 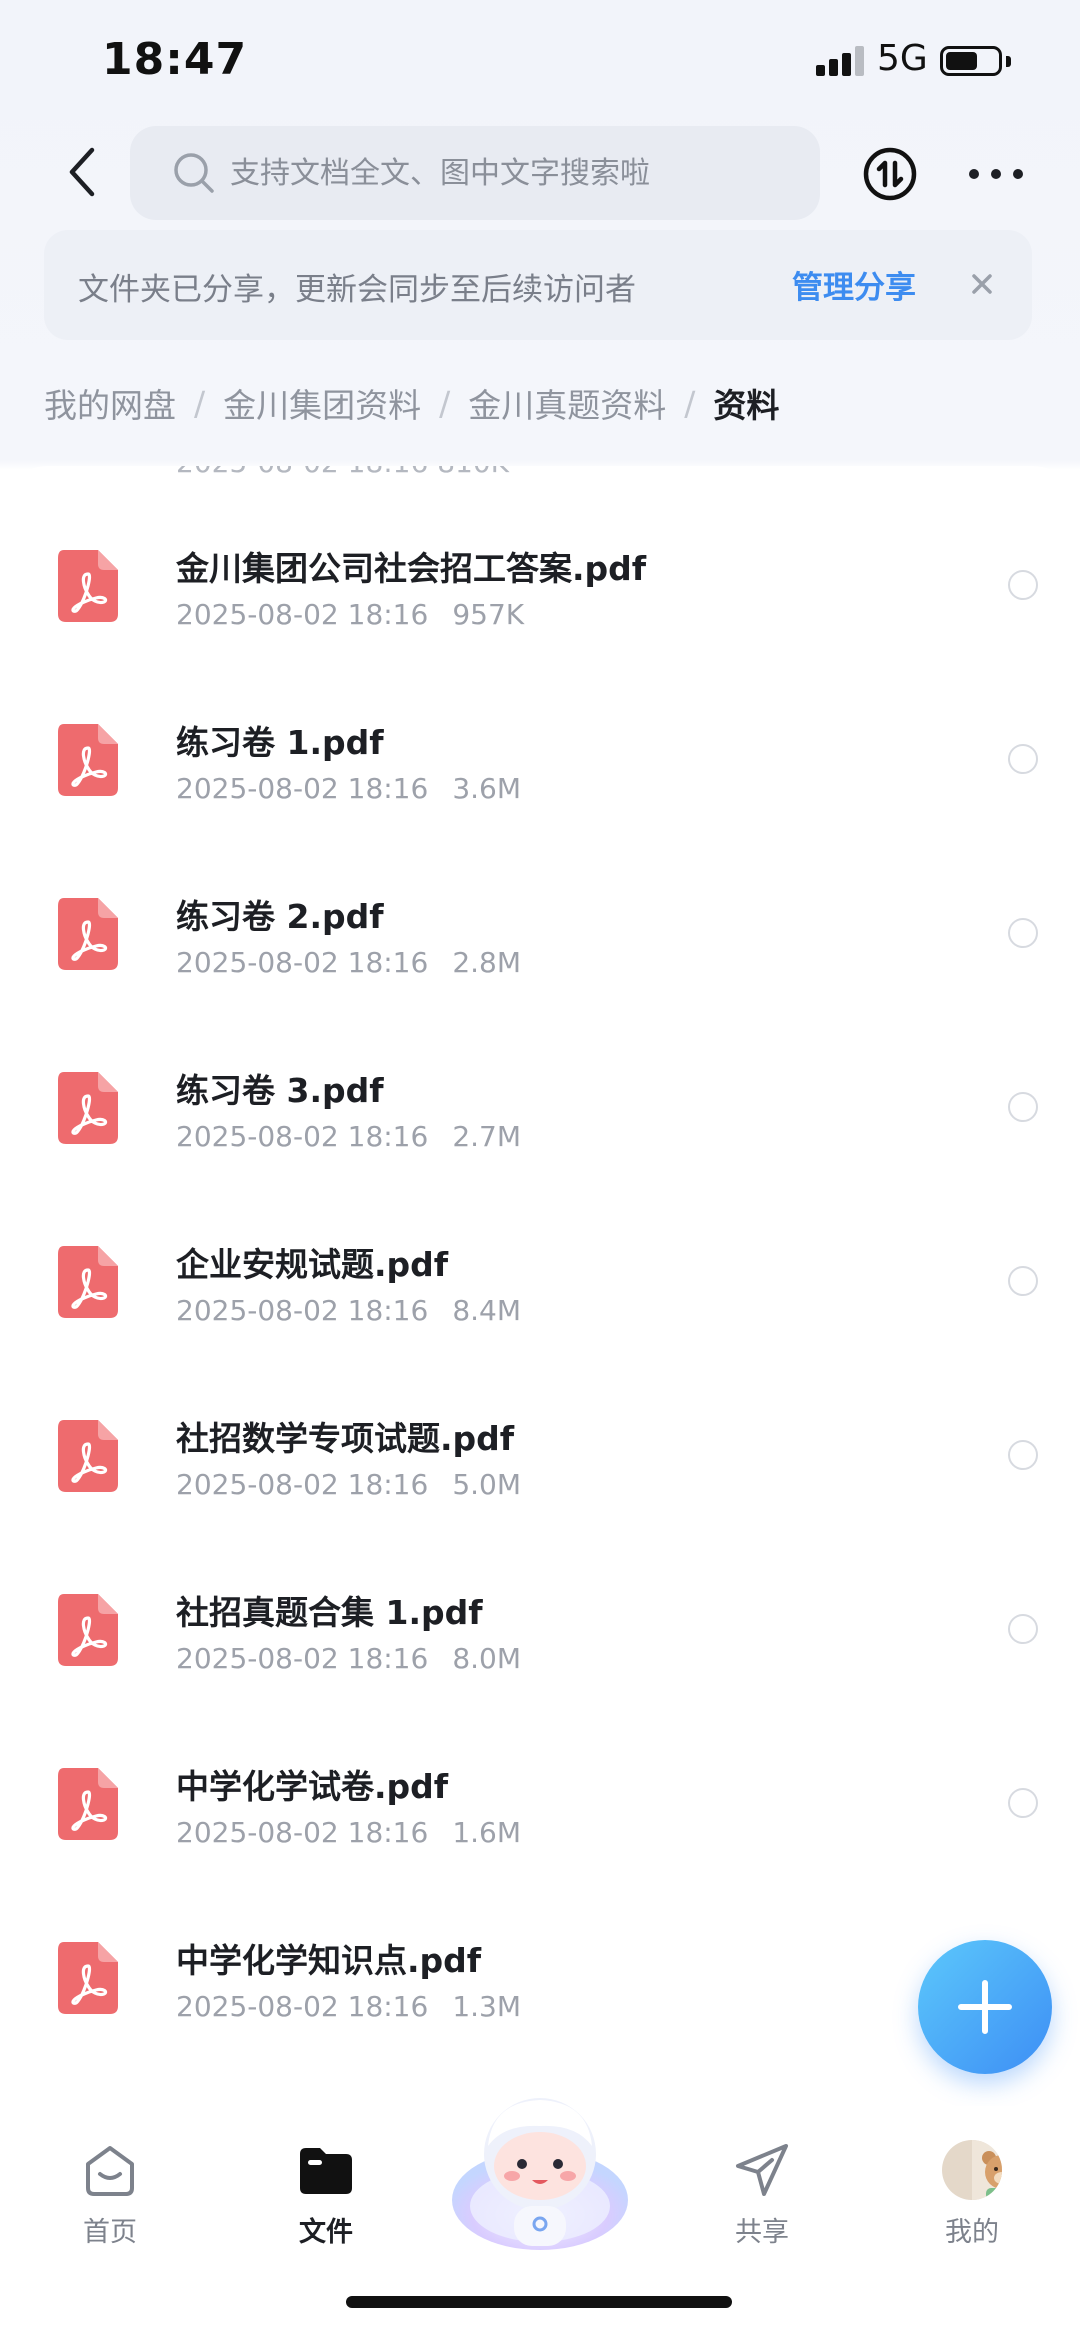 What do you see at coordinates (854, 284) in the screenshot?
I see `manage-share-link: 管理分享` at bounding box center [854, 284].